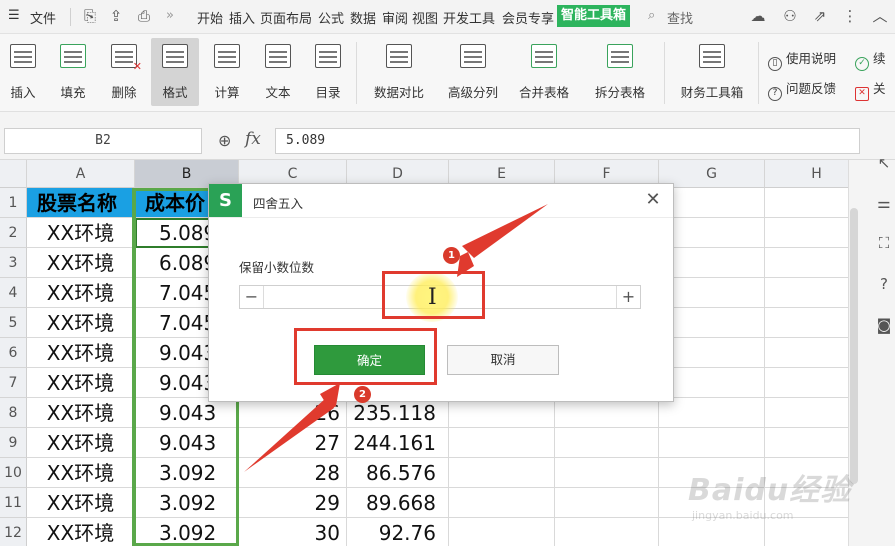 This screenshot has width=895, height=546. Describe the element at coordinates (395, 17) in the screenshot. I see `tab-review: 审阅` at that location.